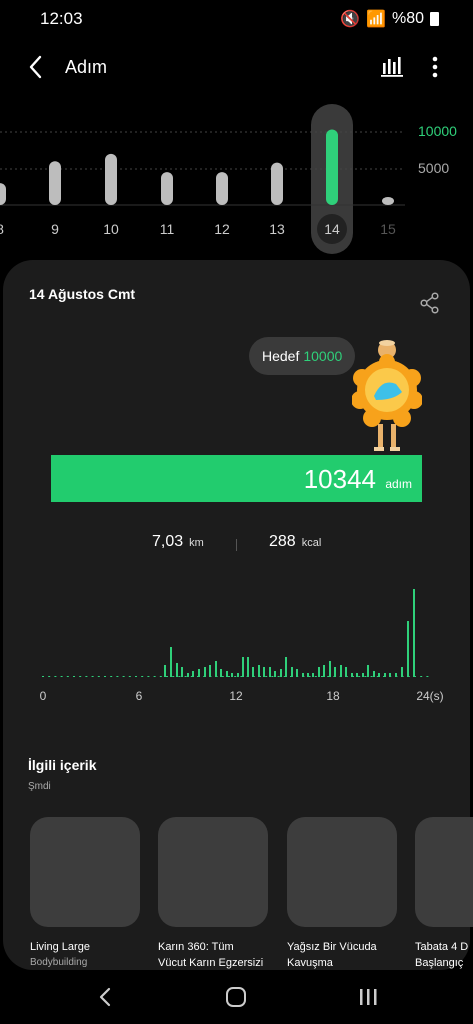  I want to click on week-day-label-11: 11, so click(167, 229).